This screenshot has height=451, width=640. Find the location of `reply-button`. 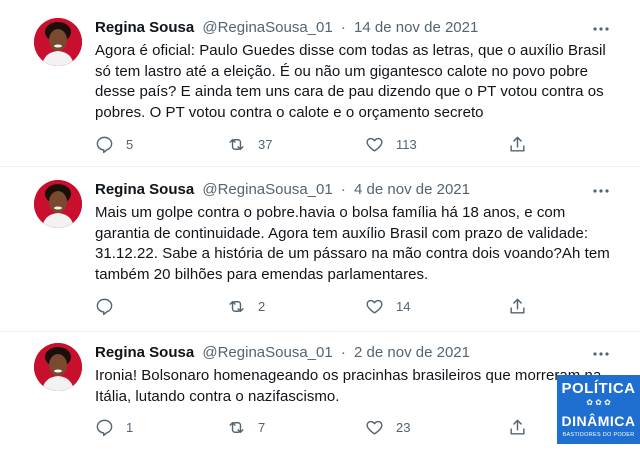

reply-button is located at coordinates (110, 306).